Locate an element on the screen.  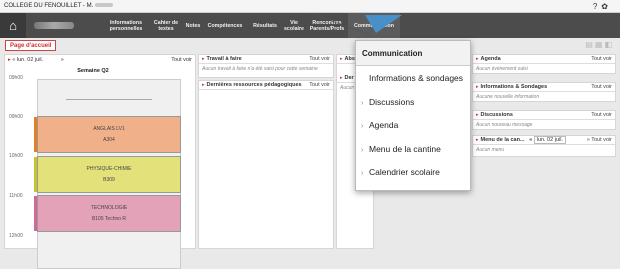
menu-see-all-link: » Tout voir is located at coordinates (599, 140).